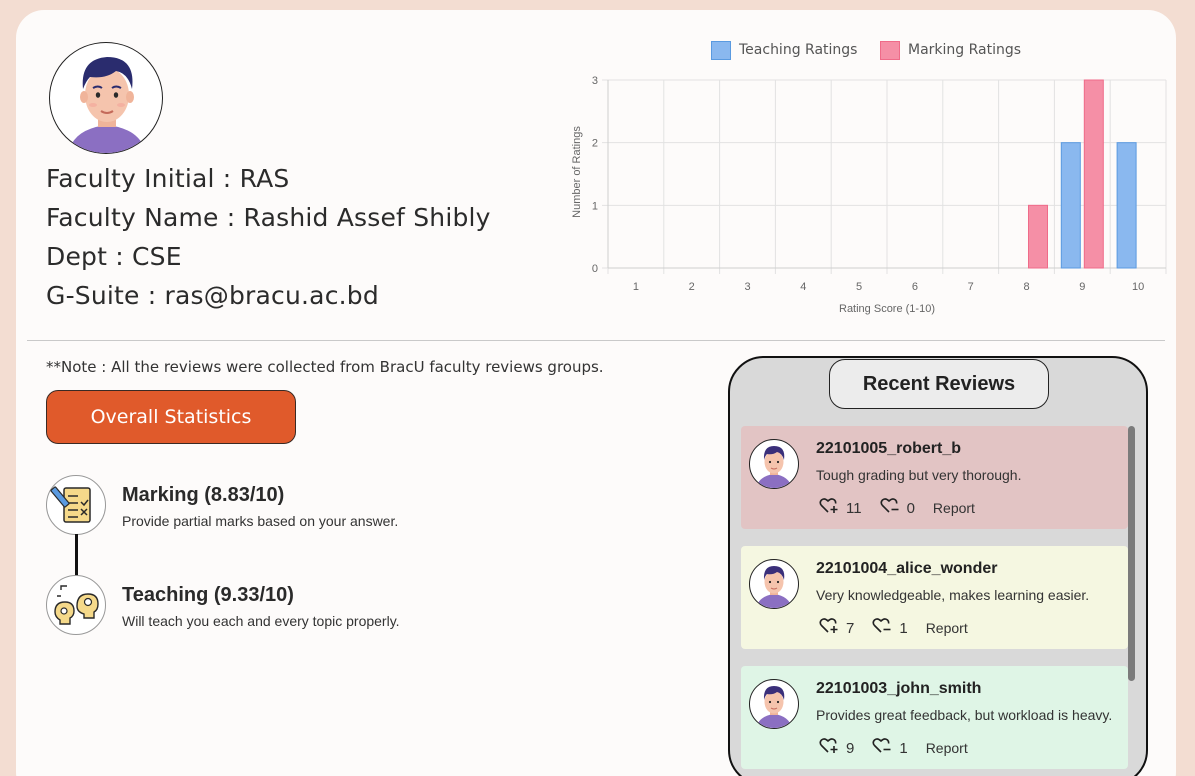  I want to click on like-count: 7, so click(850, 628).